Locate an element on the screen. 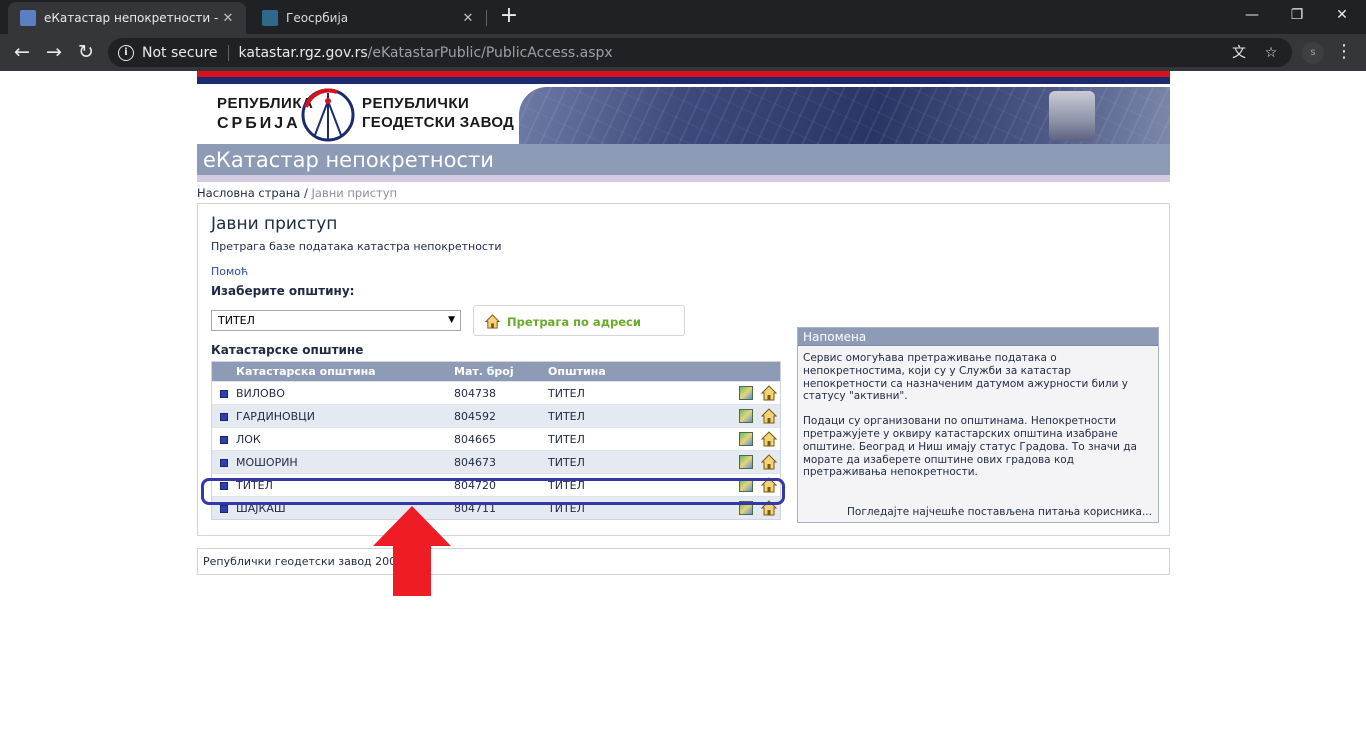 The width and height of the screenshot is (1366, 738). municipality-select-value: ТИТЕЛ is located at coordinates (236, 320).